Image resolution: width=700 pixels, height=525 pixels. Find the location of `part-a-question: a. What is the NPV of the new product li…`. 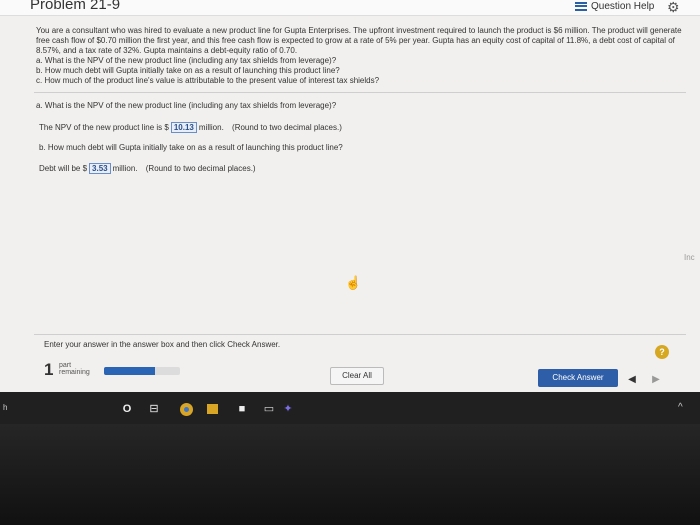

part-a-question: a. What is the NPV of the new product li… is located at coordinates (186, 105).